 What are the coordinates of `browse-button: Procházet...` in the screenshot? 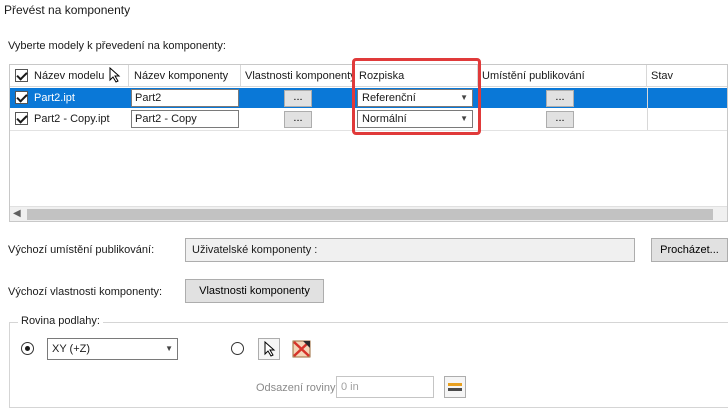 It's located at (689, 250).